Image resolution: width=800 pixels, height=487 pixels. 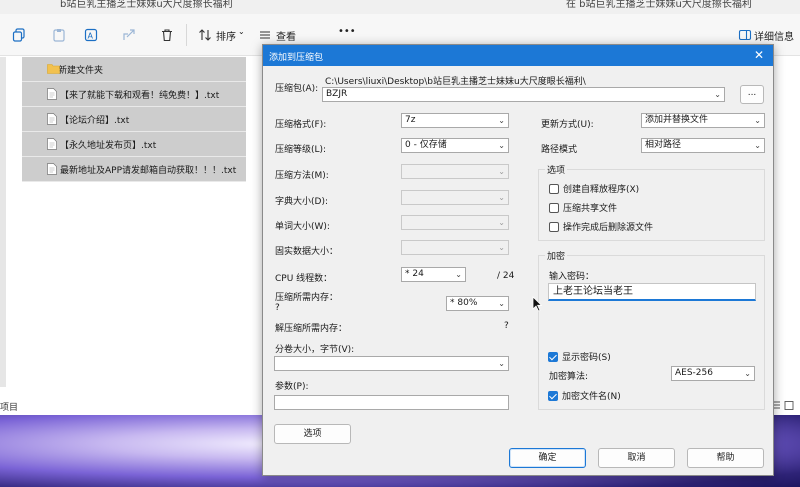 I want to click on copy-icon, so click(x=19, y=35).